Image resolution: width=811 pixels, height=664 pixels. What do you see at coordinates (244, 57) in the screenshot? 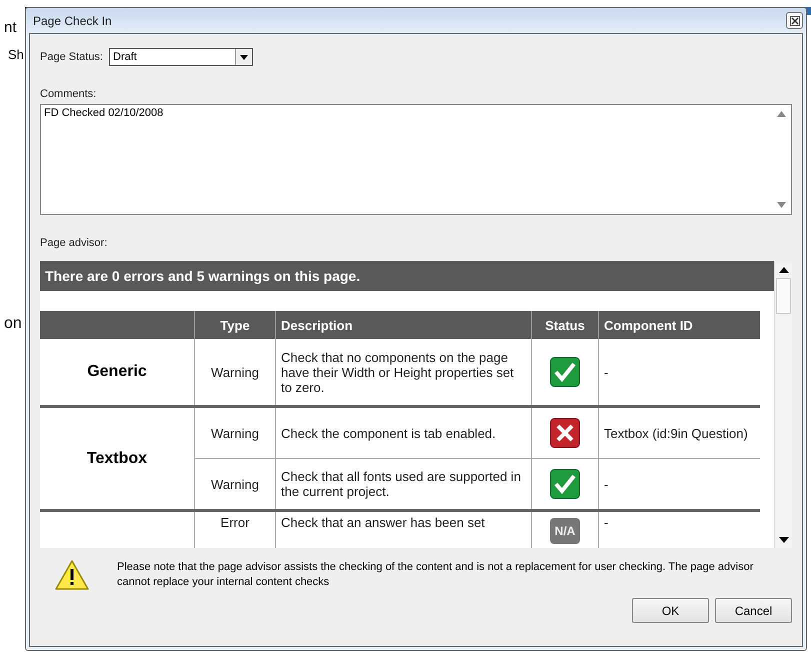
I see `caret-icon` at bounding box center [244, 57].